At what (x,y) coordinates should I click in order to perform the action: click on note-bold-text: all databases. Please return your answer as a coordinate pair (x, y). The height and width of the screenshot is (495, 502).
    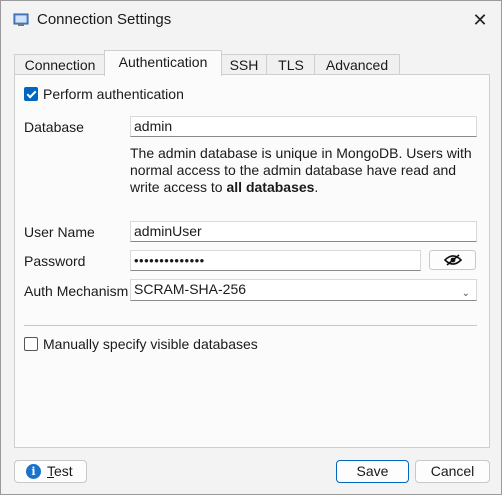
    Looking at the image, I should click on (270, 187).